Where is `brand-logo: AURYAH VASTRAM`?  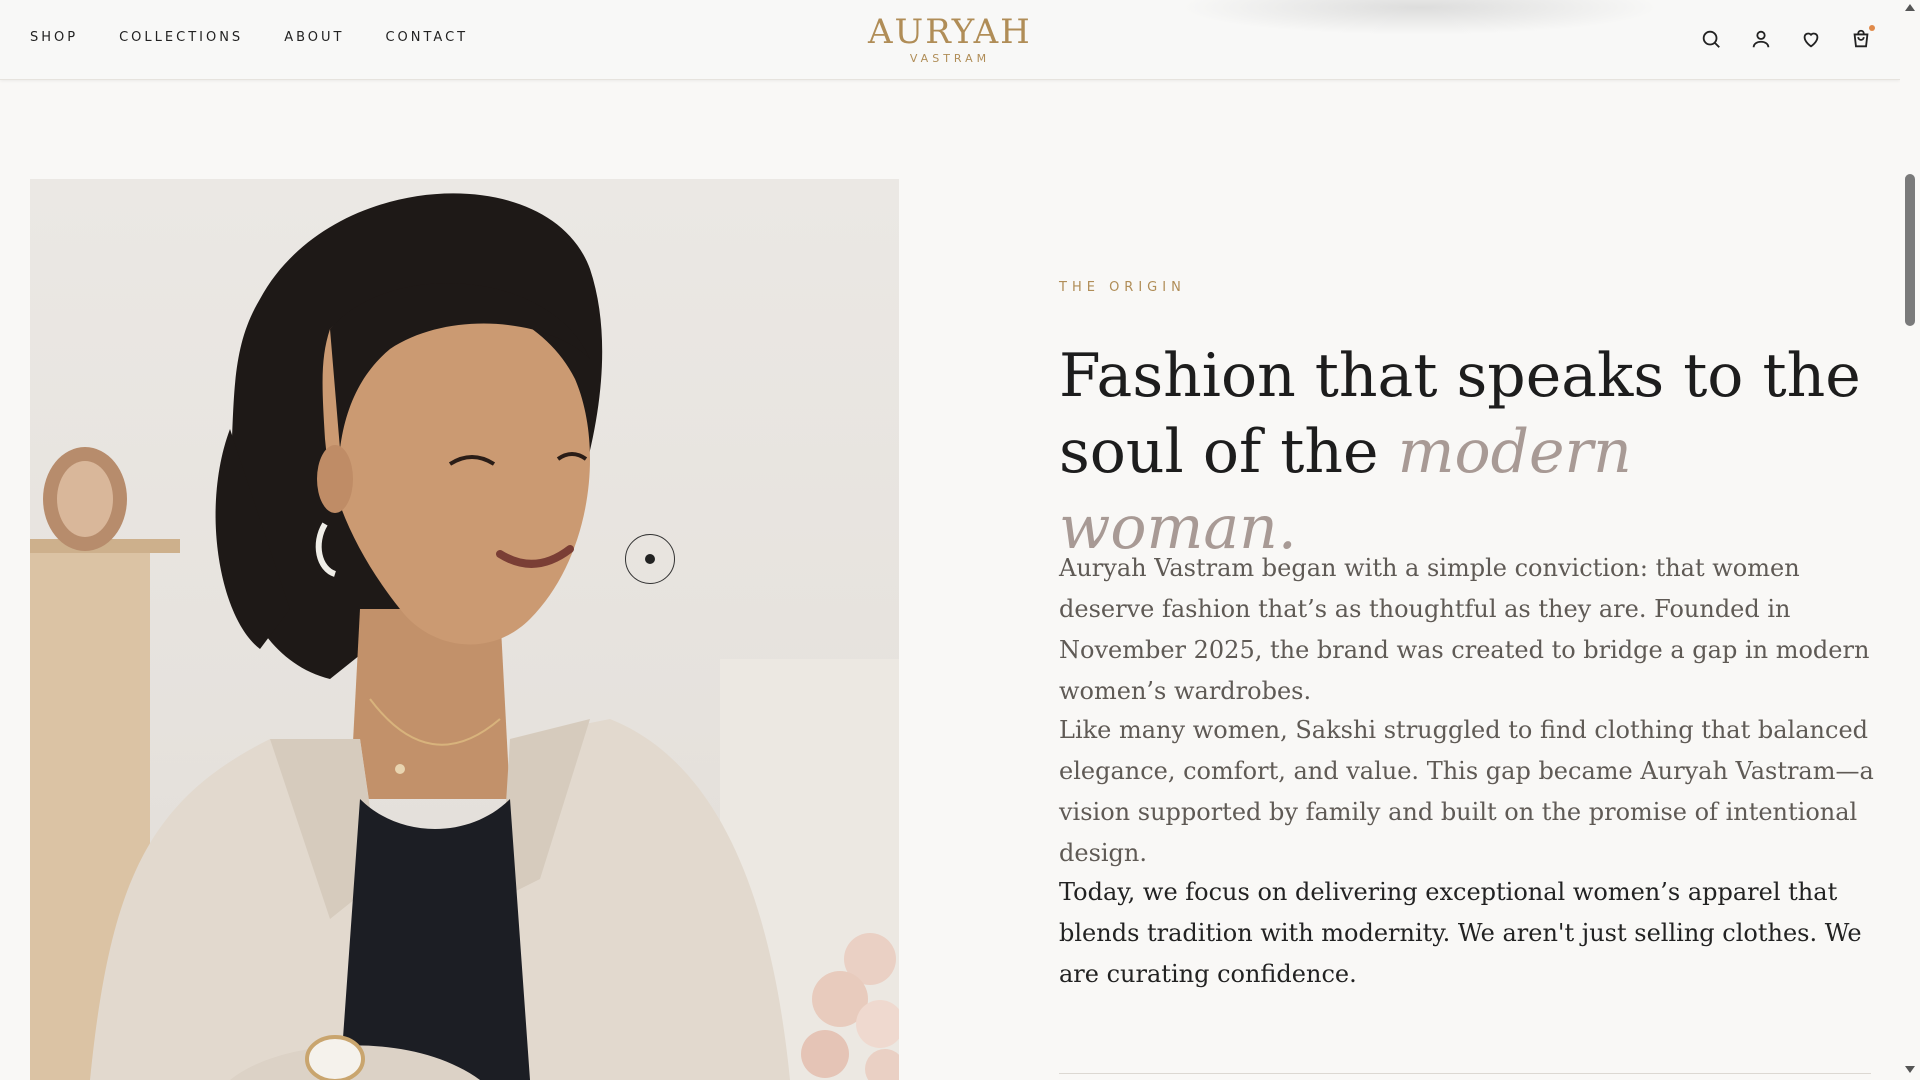
brand-logo: AURYAH VASTRAM is located at coordinates (950, 38).